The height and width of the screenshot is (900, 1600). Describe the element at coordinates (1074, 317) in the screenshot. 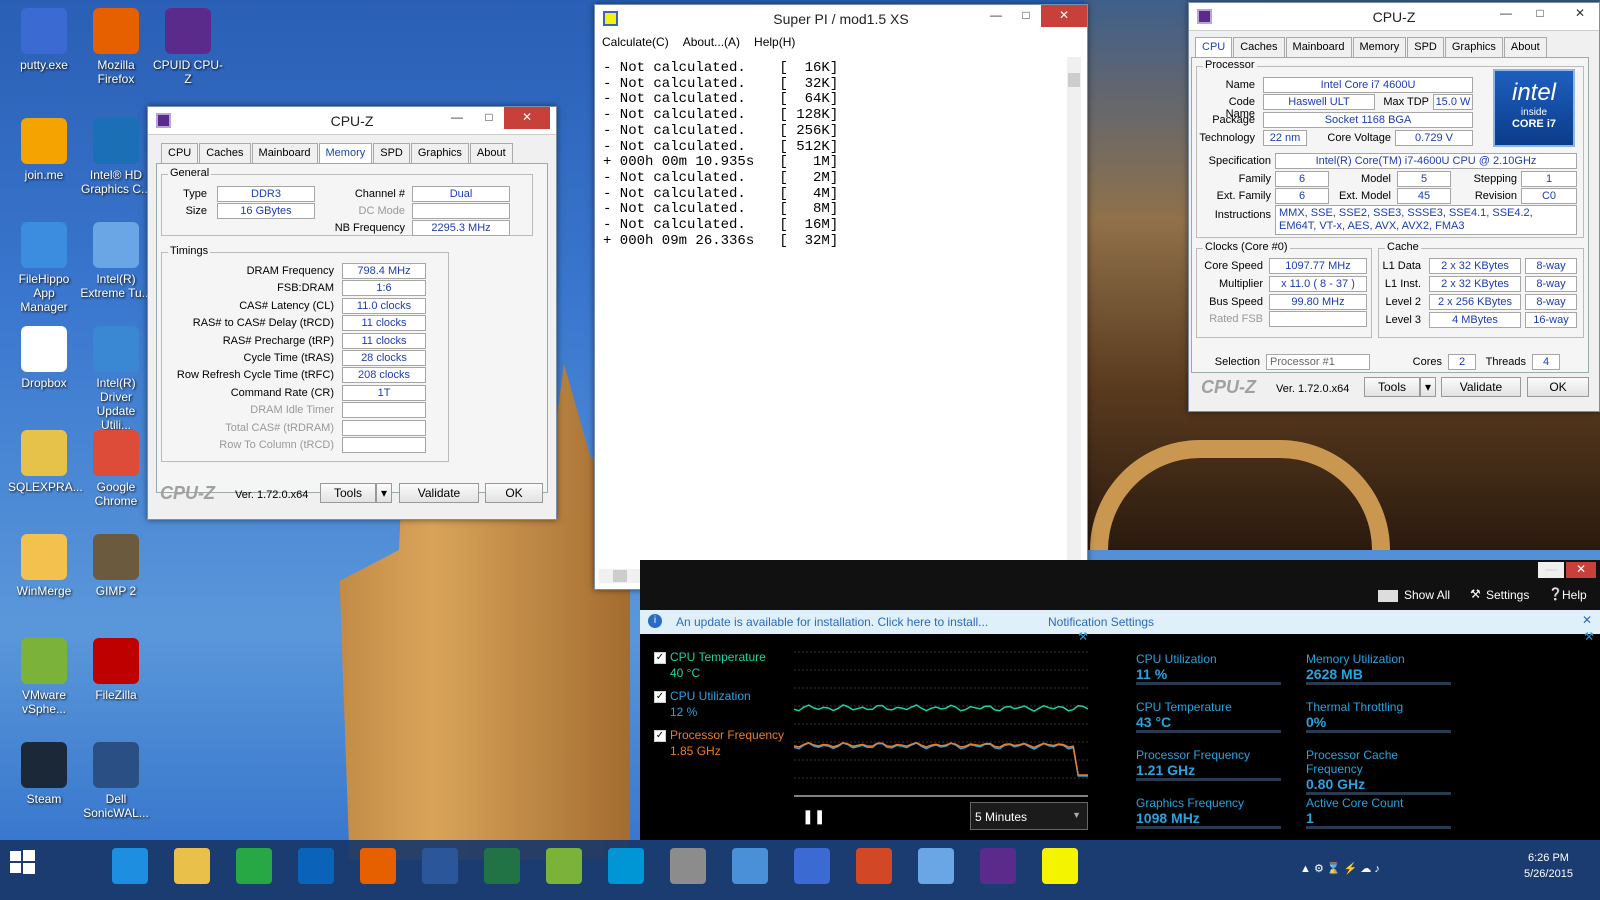

I see `vertical-scrollbar` at that location.